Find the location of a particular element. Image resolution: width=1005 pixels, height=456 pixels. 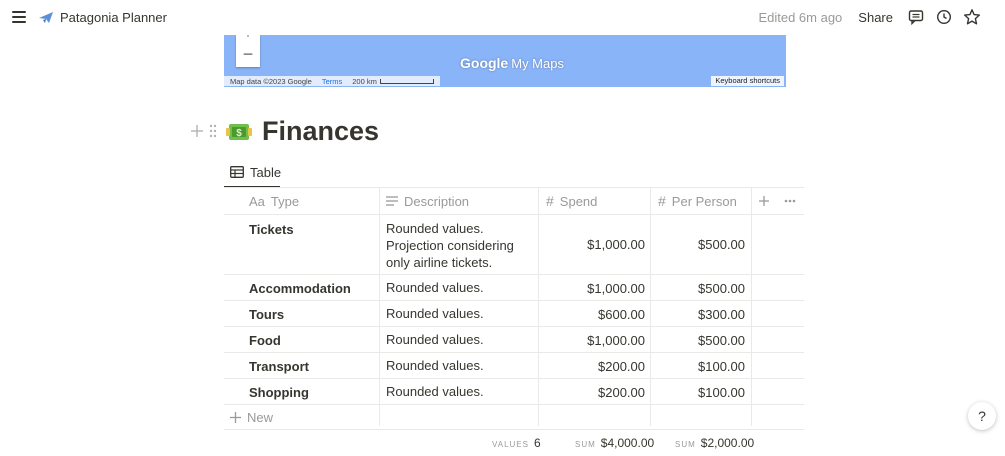

table-header: Aa Type Description # Spend # Per Person is located at coordinates (514, 201).